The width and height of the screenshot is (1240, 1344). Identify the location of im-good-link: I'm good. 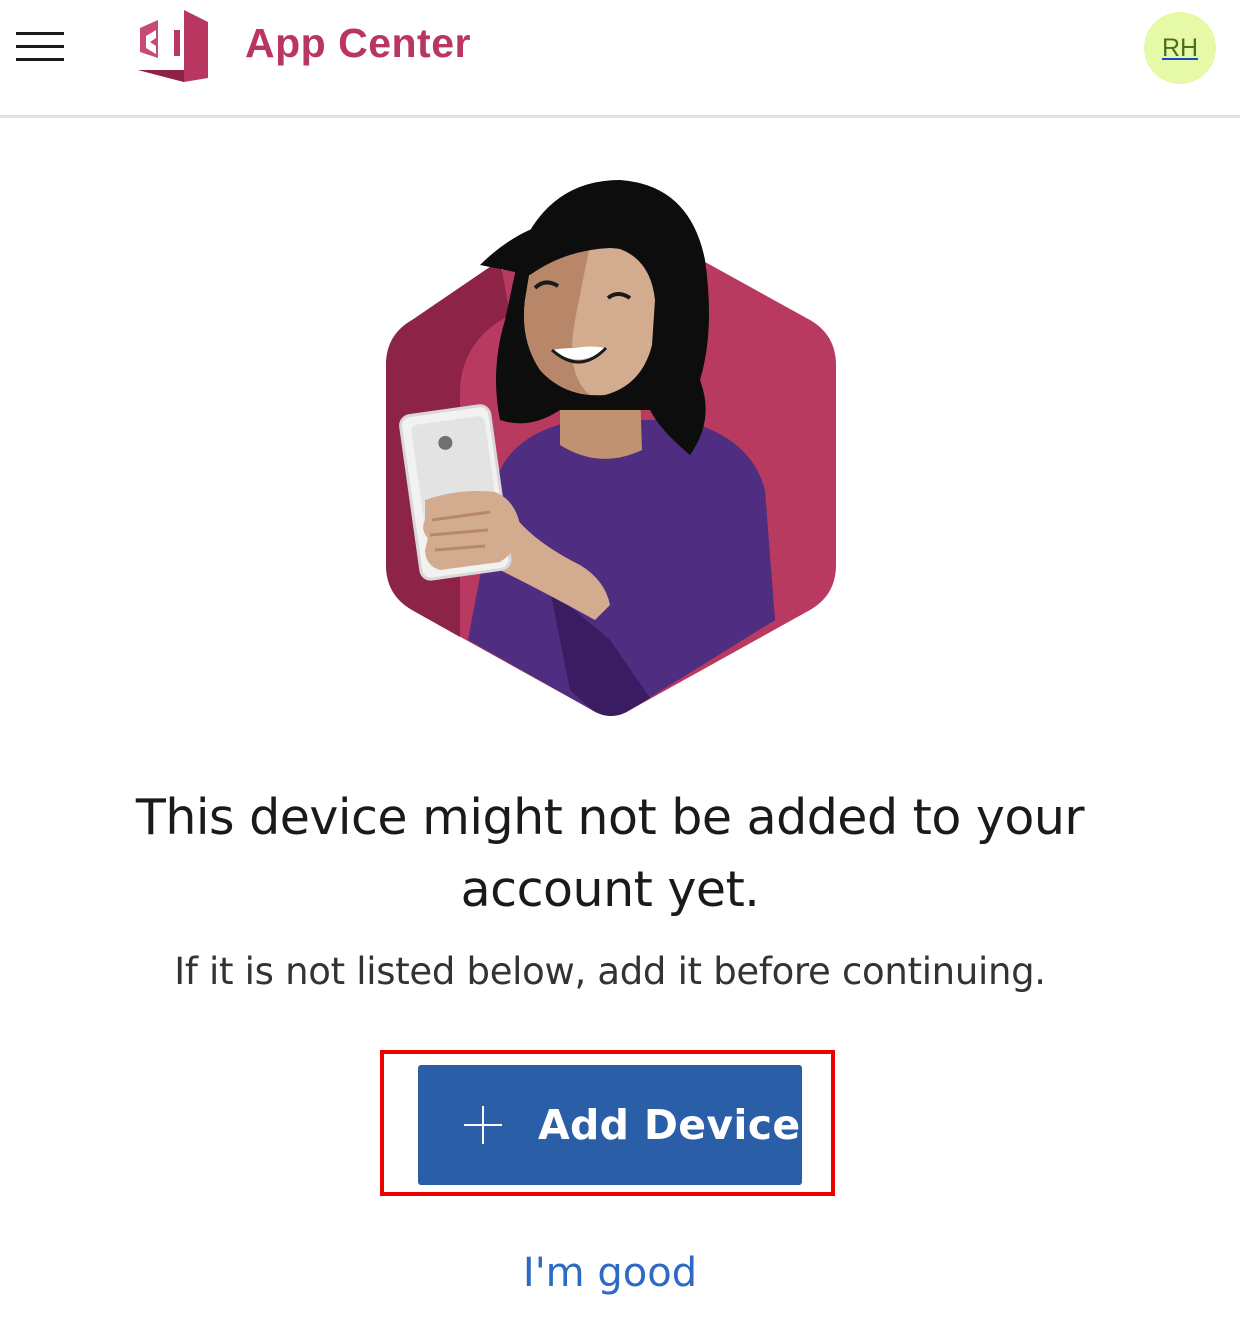
(610, 1273).